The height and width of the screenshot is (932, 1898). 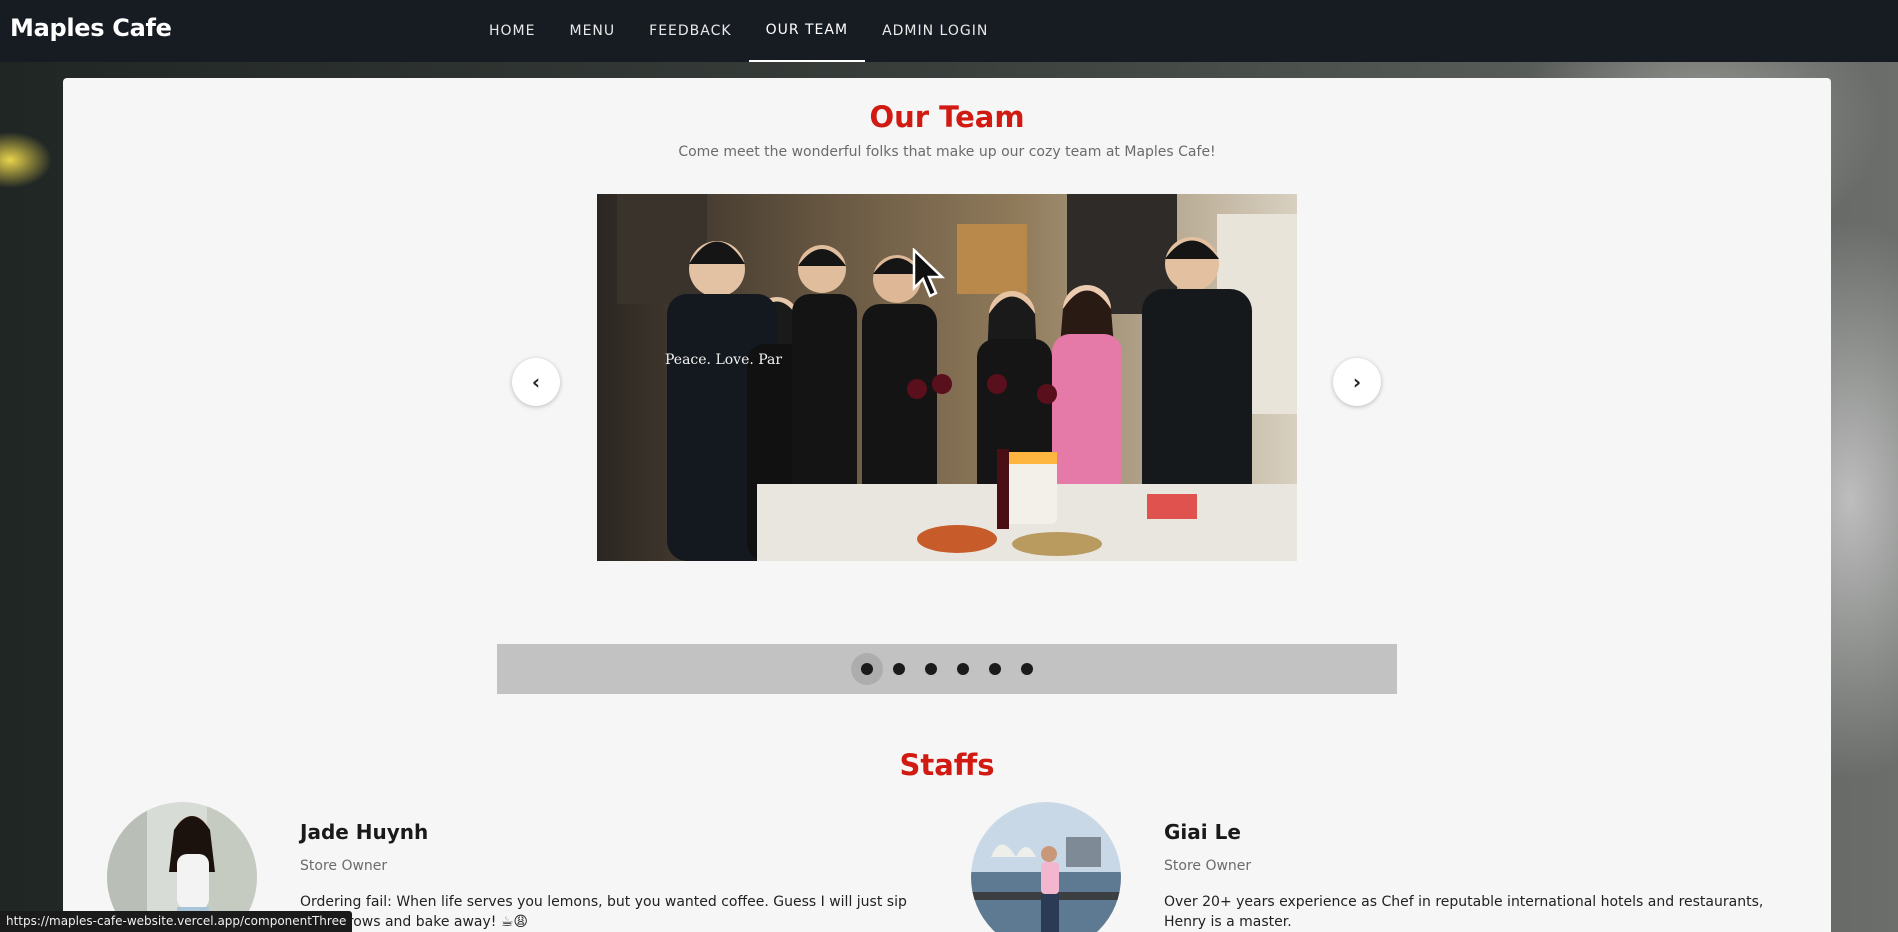 What do you see at coordinates (512, 31) in the screenshot?
I see `nav-home: HOME` at bounding box center [512, 31].